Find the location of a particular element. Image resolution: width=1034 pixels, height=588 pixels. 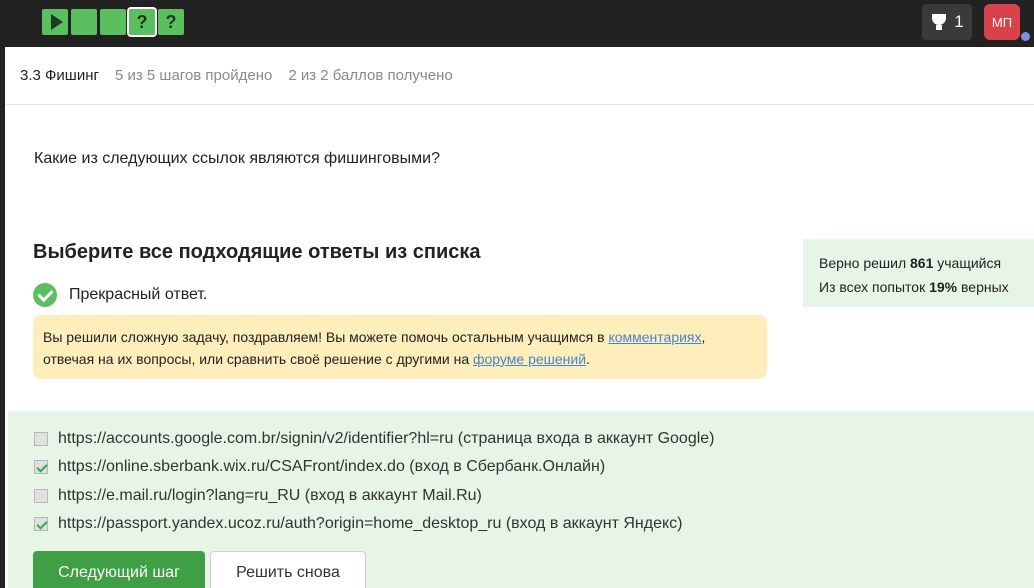

step-navigation: ? ? is located at coordinates (113, 22).